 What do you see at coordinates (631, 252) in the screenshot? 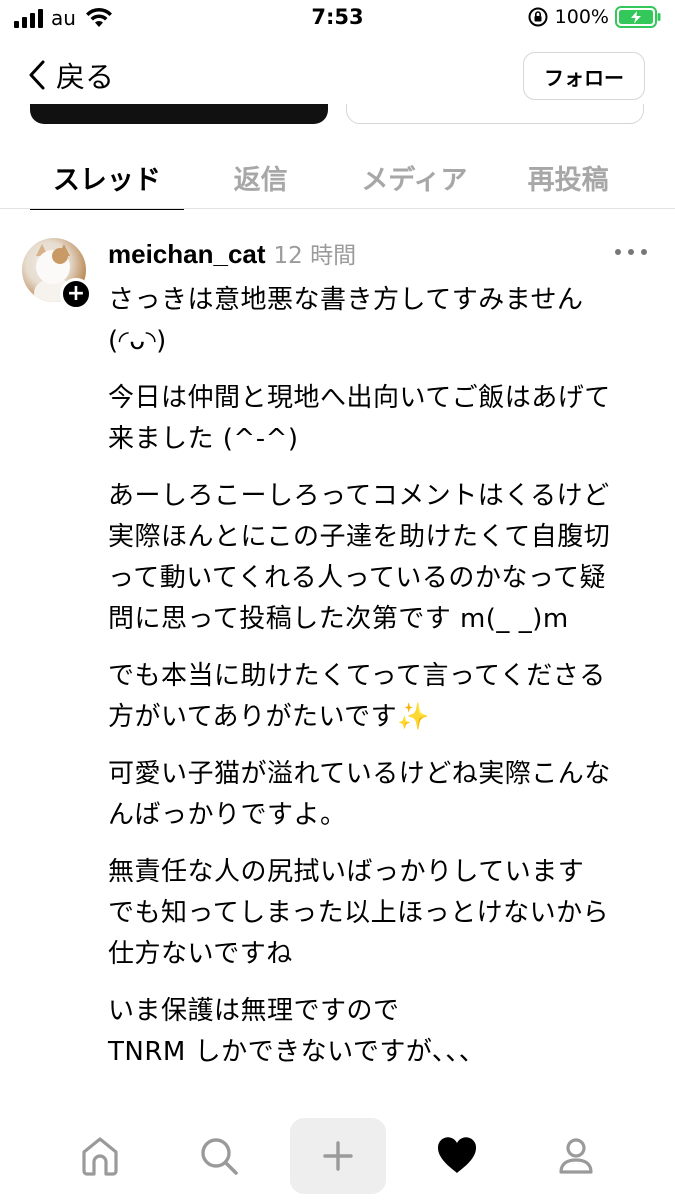
I see `more-options-icon` at bounding box center [631, 252].